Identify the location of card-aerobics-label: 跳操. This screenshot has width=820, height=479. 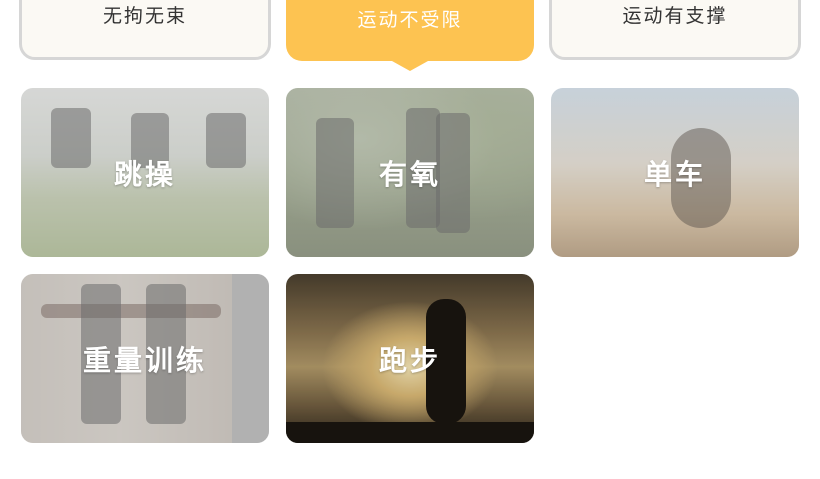
(144, 174).